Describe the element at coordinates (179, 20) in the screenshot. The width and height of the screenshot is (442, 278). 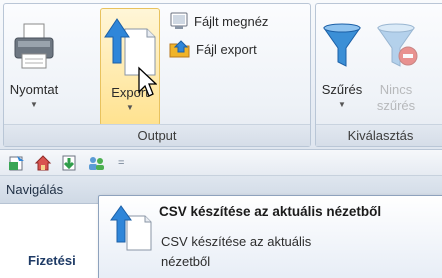
I see `view-file-icon` at that location.